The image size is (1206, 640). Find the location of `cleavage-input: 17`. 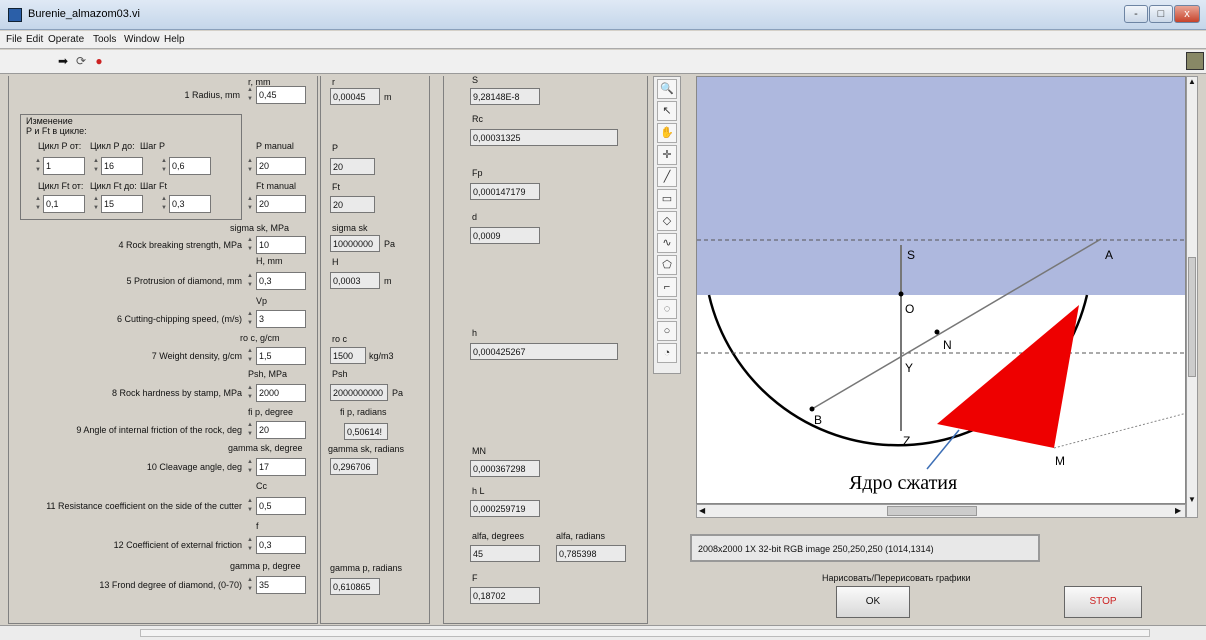

cleavage-input: 17 is located at coordinates (281, 467).